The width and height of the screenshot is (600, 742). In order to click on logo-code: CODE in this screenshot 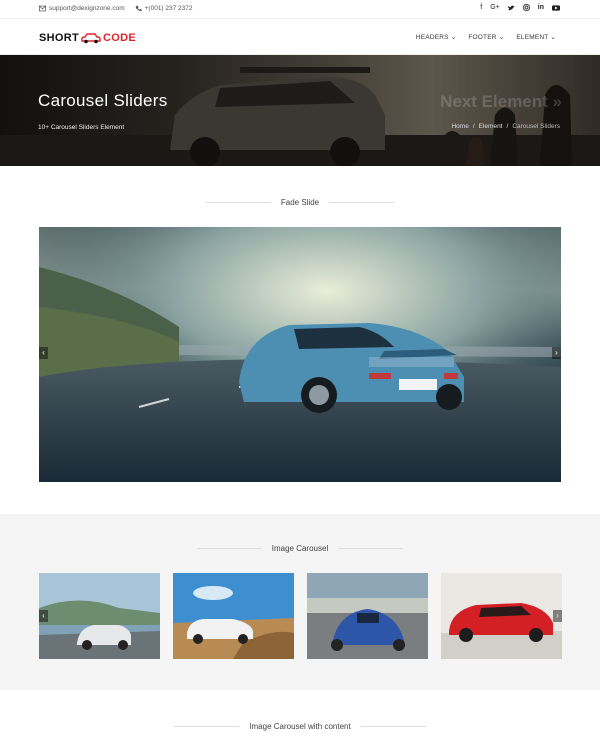, I will do `click(119, 38)`.